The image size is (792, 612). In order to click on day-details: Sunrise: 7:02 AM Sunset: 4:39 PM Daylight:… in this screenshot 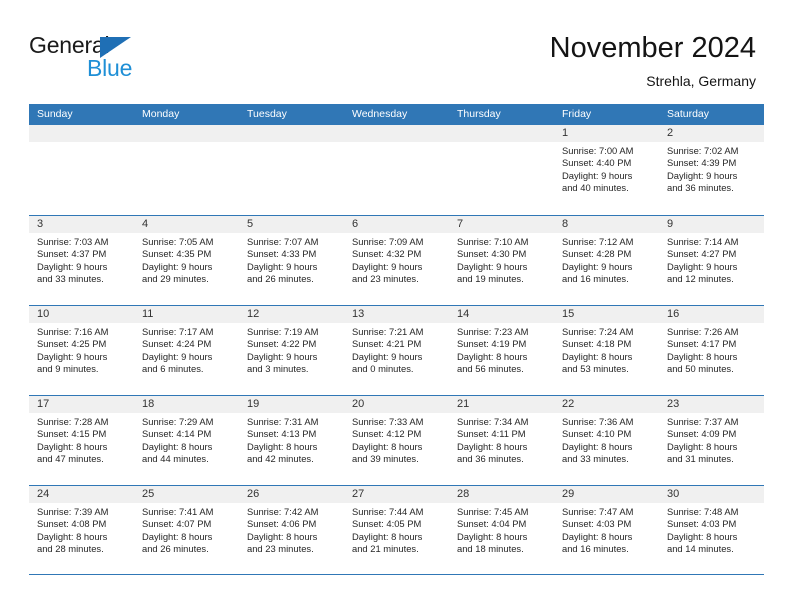, I will do `click(711, 168)`.